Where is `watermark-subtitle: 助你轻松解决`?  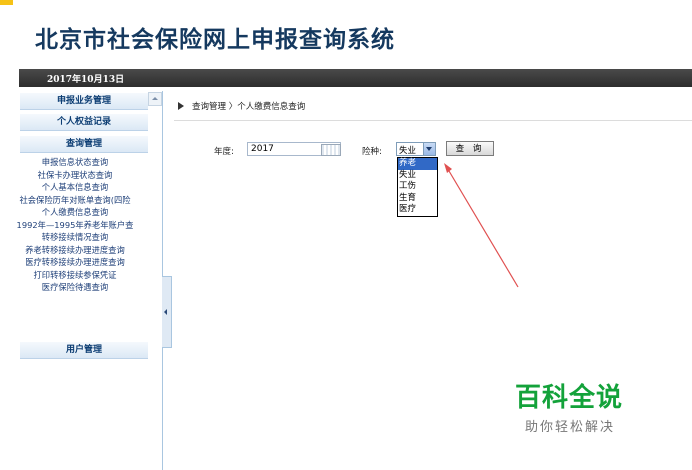
watermark-subtitle: 助你轻松解决 is located at coordinates (570, 427).